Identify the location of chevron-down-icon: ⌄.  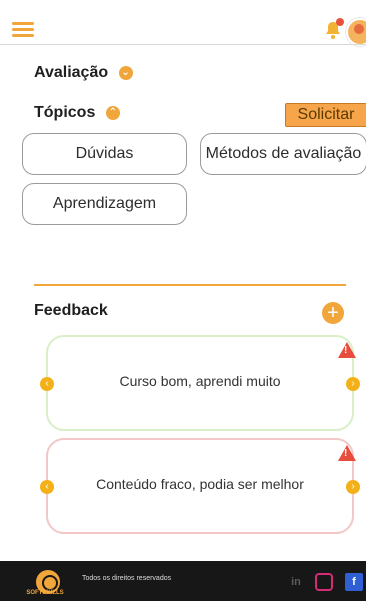
(125, 72).